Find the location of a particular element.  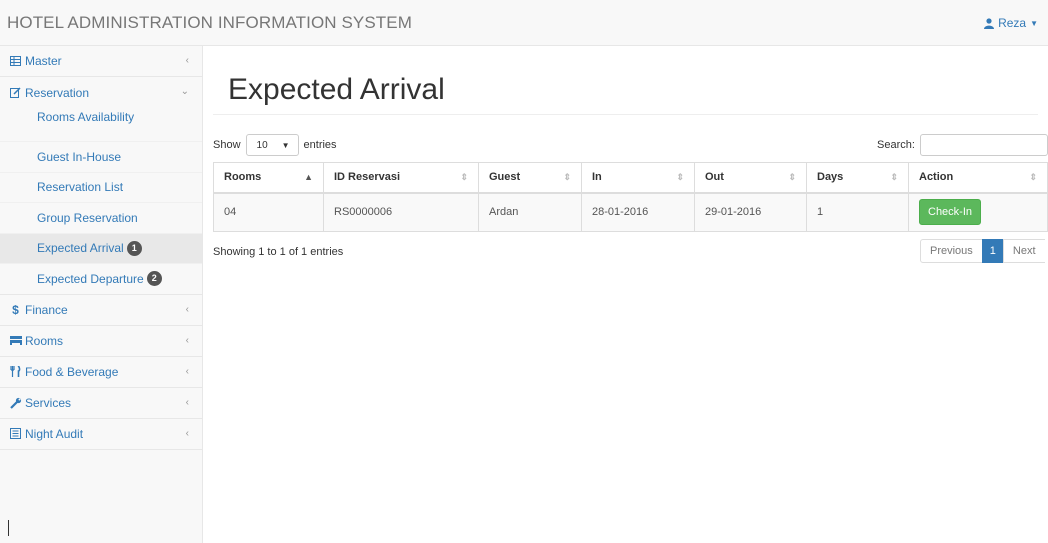

column-header-in: In ⇕ is located at coordinates (638, 178).